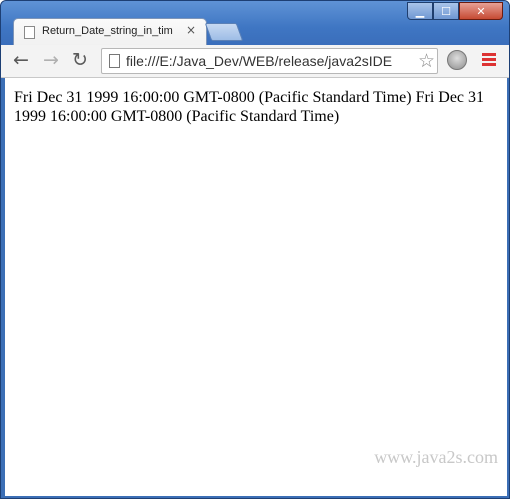  I want to click on page-icon, so click(114, 61).